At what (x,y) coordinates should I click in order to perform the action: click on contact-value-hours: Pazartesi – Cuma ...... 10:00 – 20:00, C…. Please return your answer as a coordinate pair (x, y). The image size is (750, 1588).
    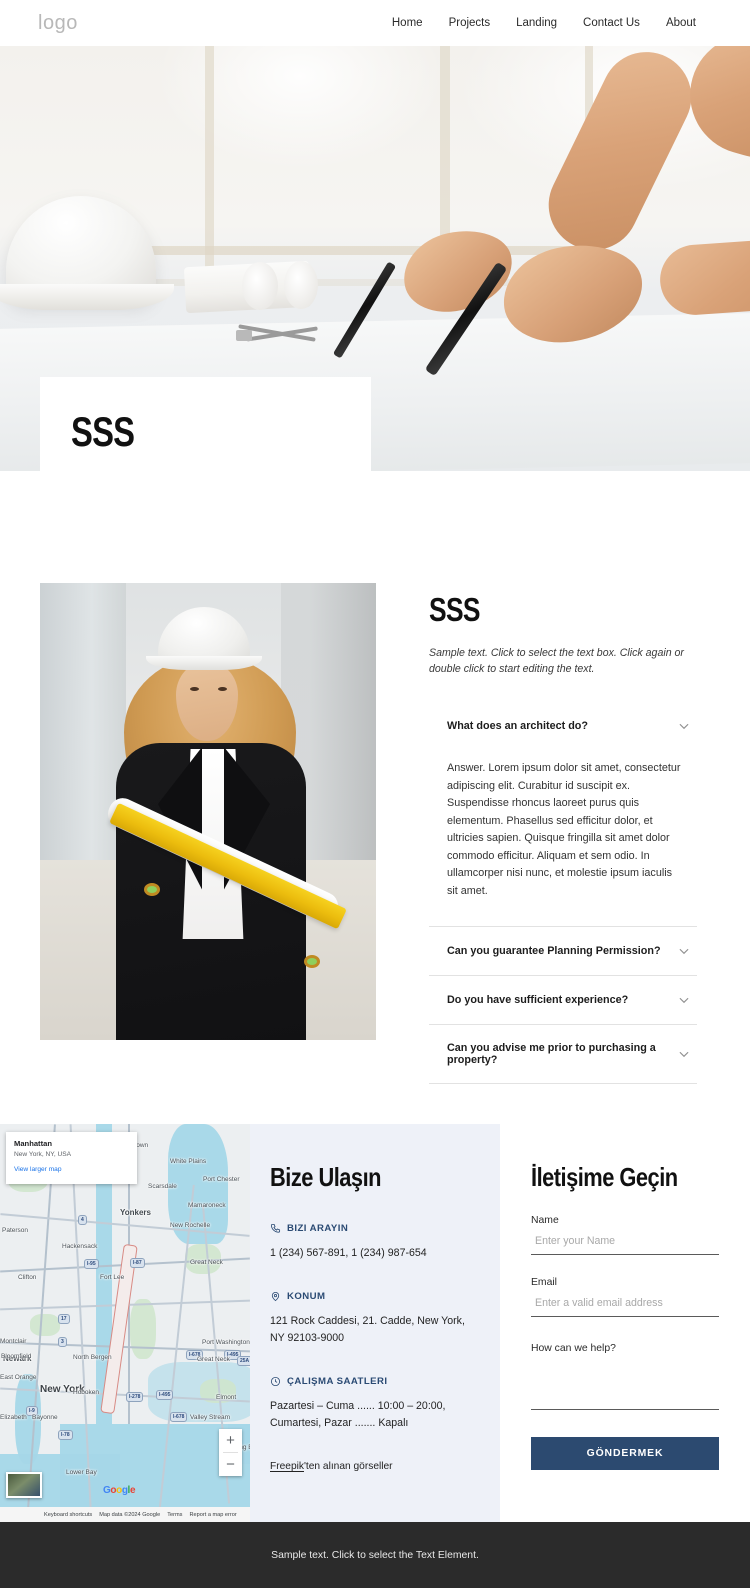
    Looking at the image, I should click on (358, 1414).